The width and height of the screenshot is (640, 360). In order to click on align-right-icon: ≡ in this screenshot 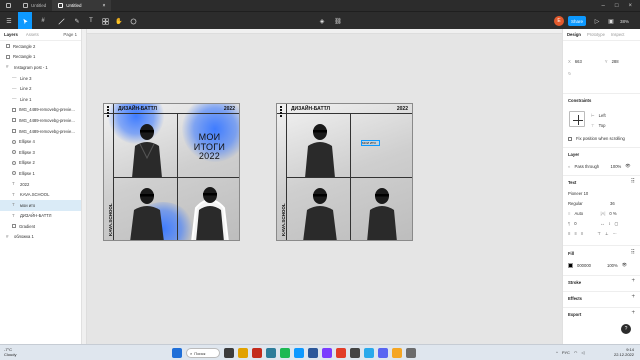, I will do `click(582, 233)`.